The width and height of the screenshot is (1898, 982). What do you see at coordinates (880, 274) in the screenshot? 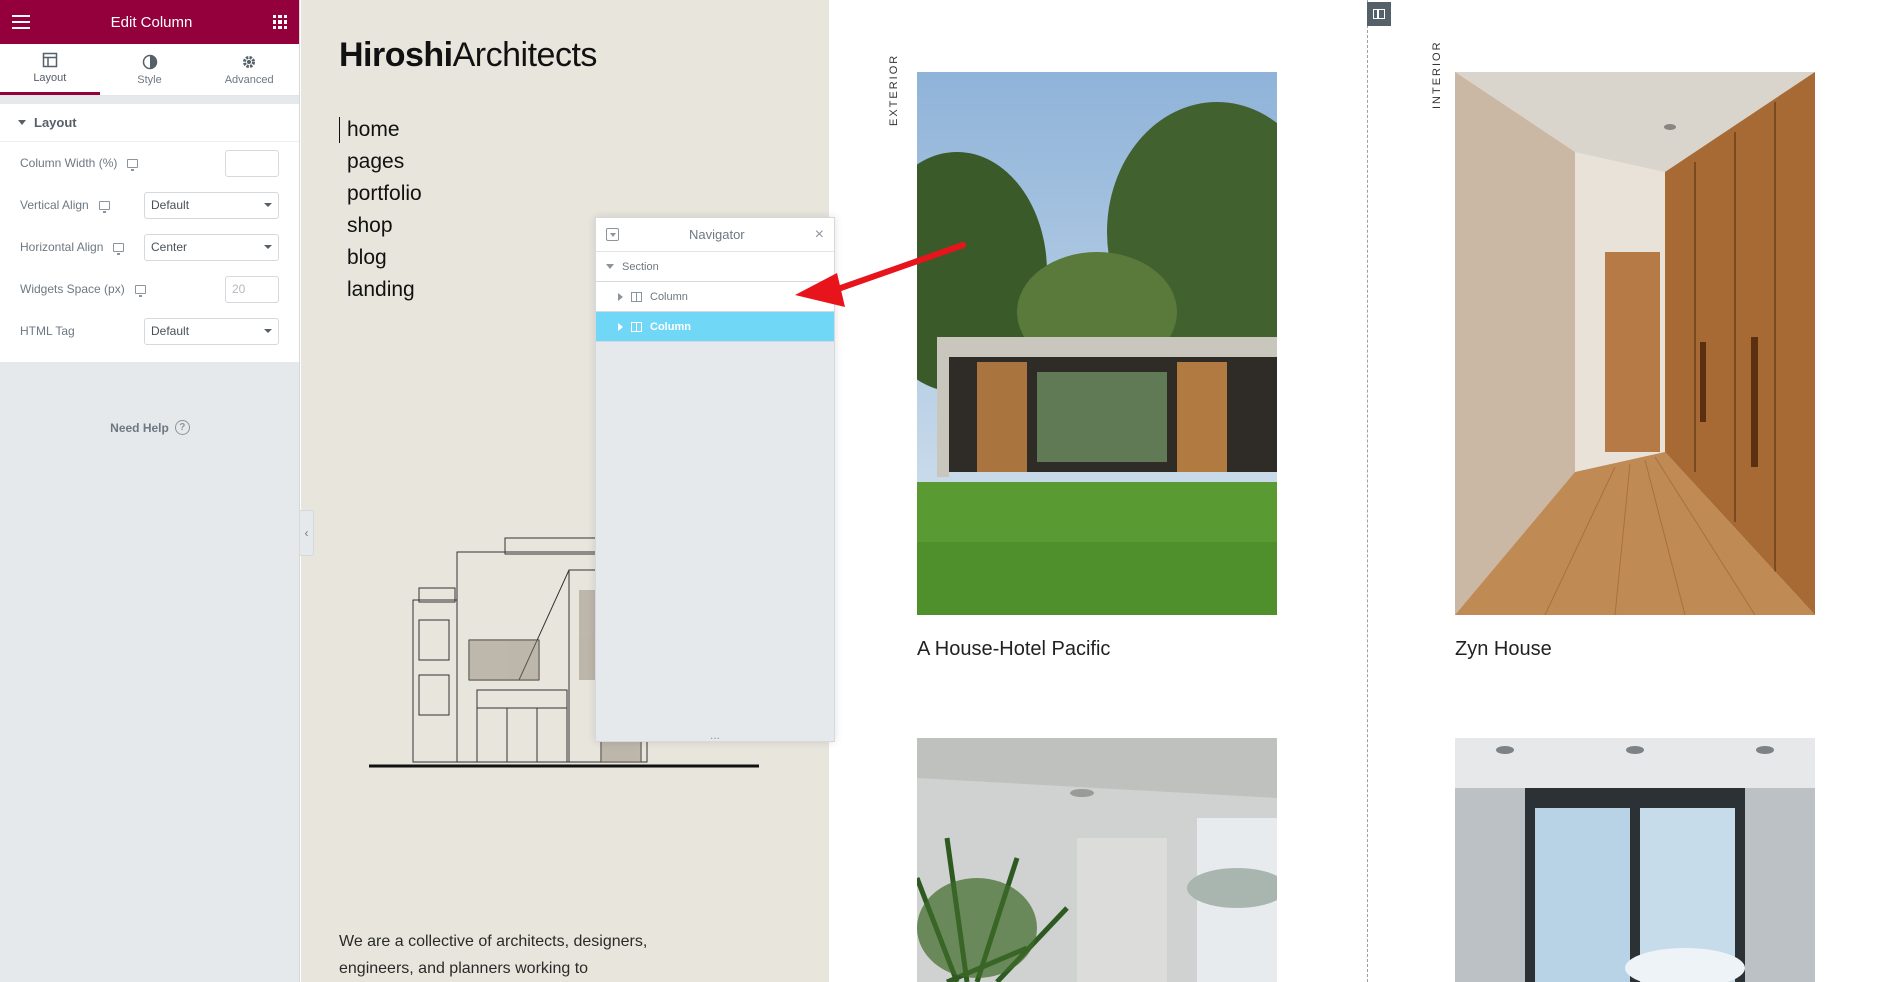
I see `annotation-arrow` at bounding box center [880, 274].